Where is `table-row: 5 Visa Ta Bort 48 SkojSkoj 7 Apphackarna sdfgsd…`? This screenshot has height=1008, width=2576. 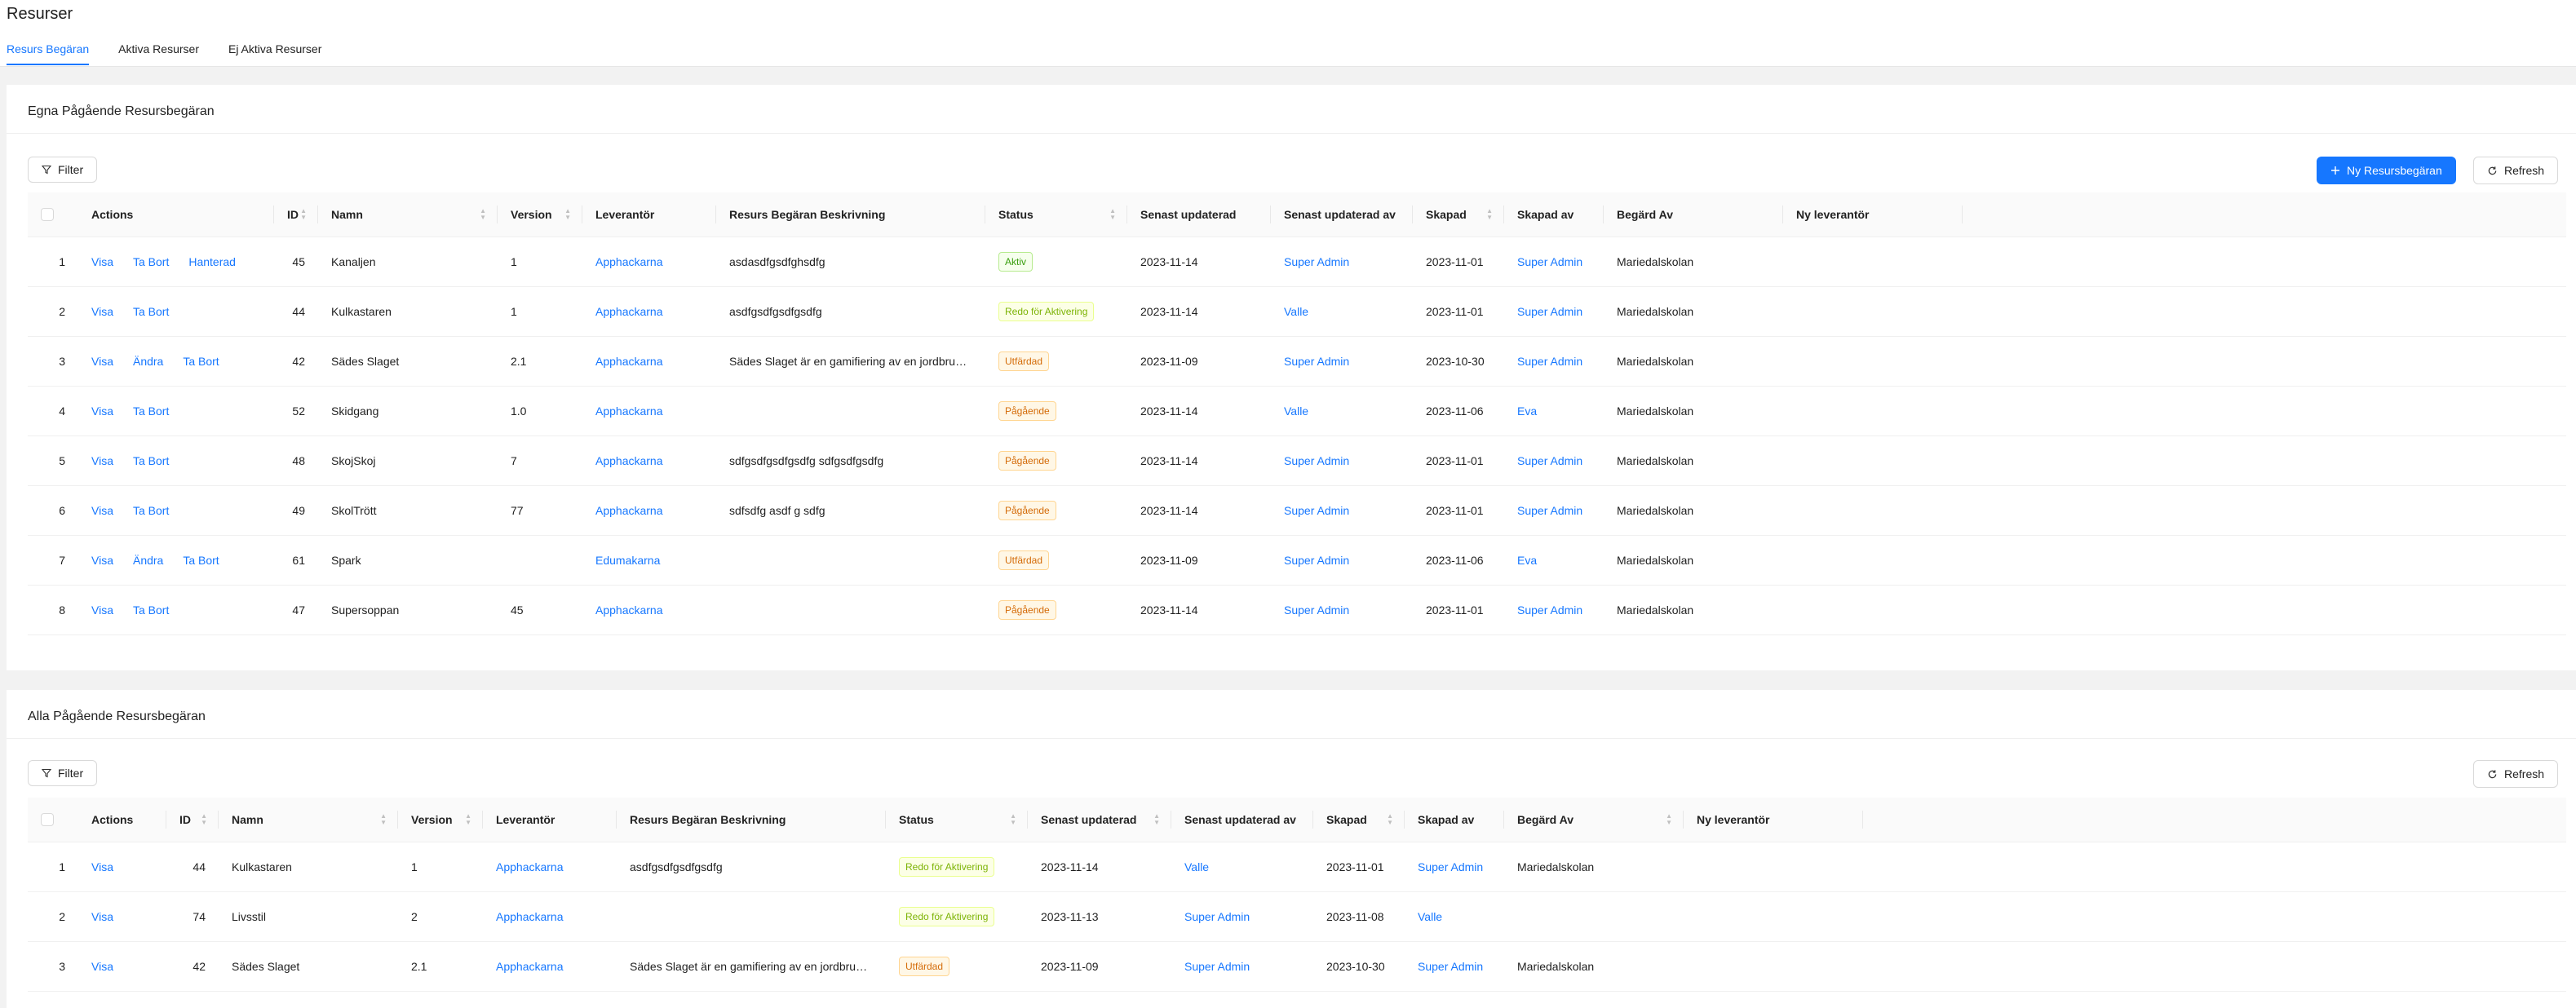 table-row: 5 Visa Ta Bort 48 SkojSkoj 7 Apphackarna sdfgsd… is located at coordinates (1297, 460).